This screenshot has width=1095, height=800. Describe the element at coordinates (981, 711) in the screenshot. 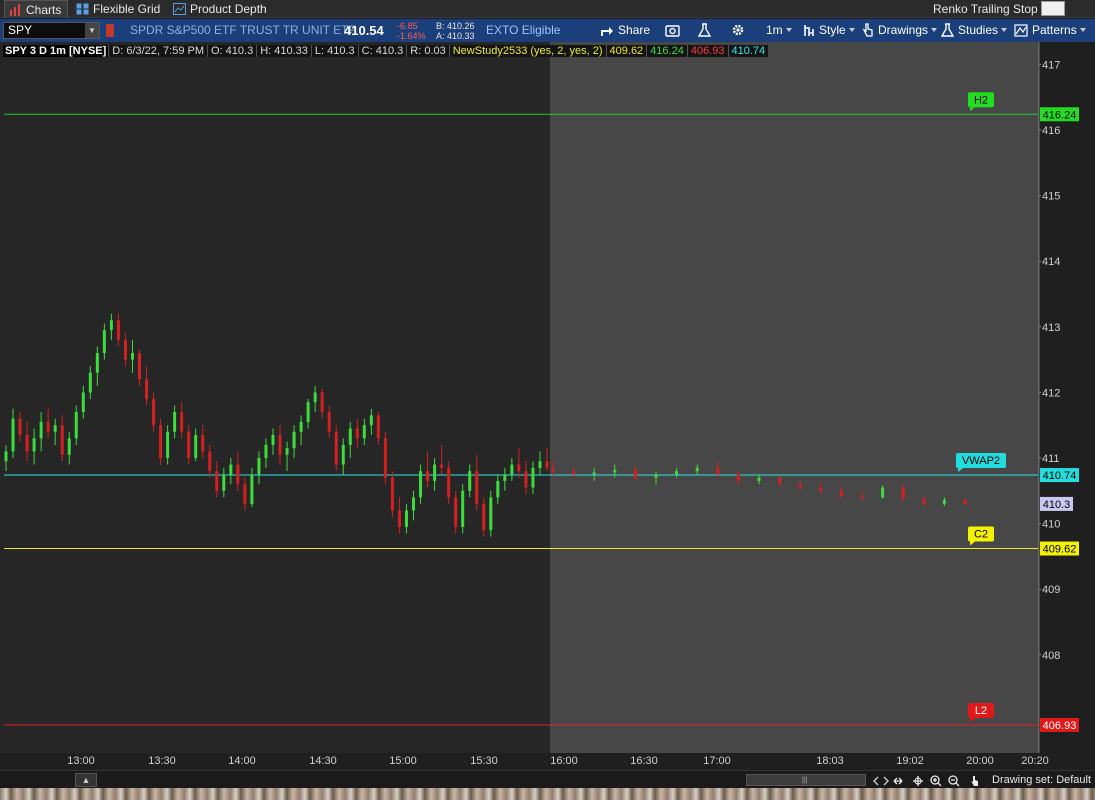

I see `level-tag-text: L2` at that location.